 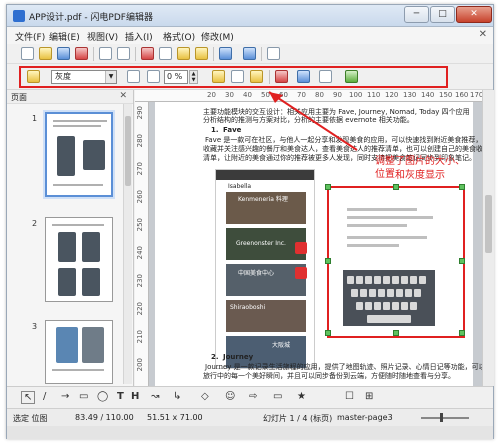 What do you see at coordinates (446, 95) in the screenshot?
I see `ruler-tick: 150` at bounding box center [446, 95].